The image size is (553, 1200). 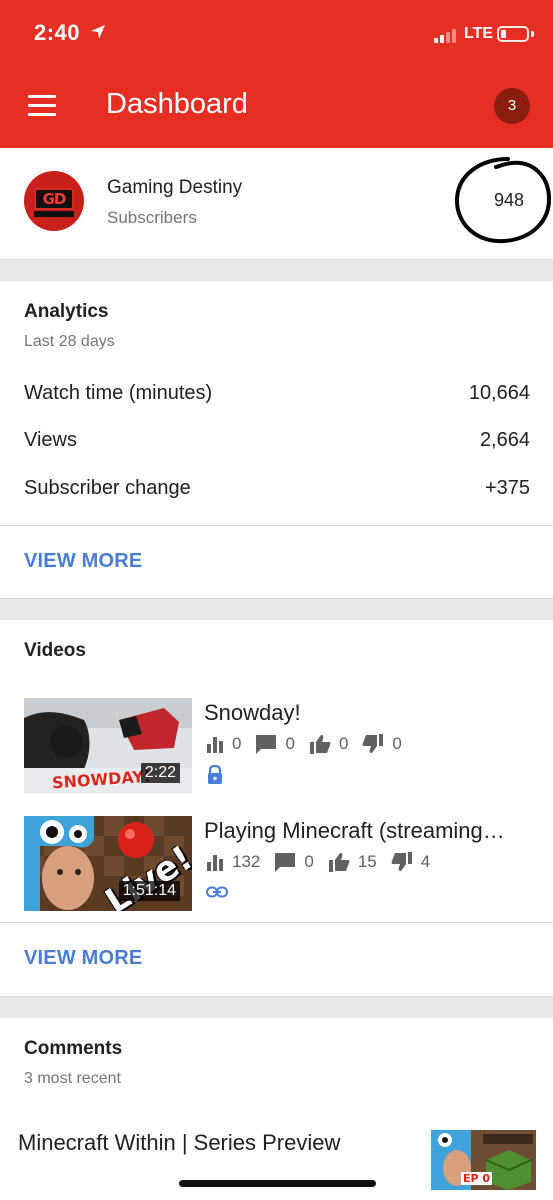 I want to click on link-icon, so click(x=217, y=892).